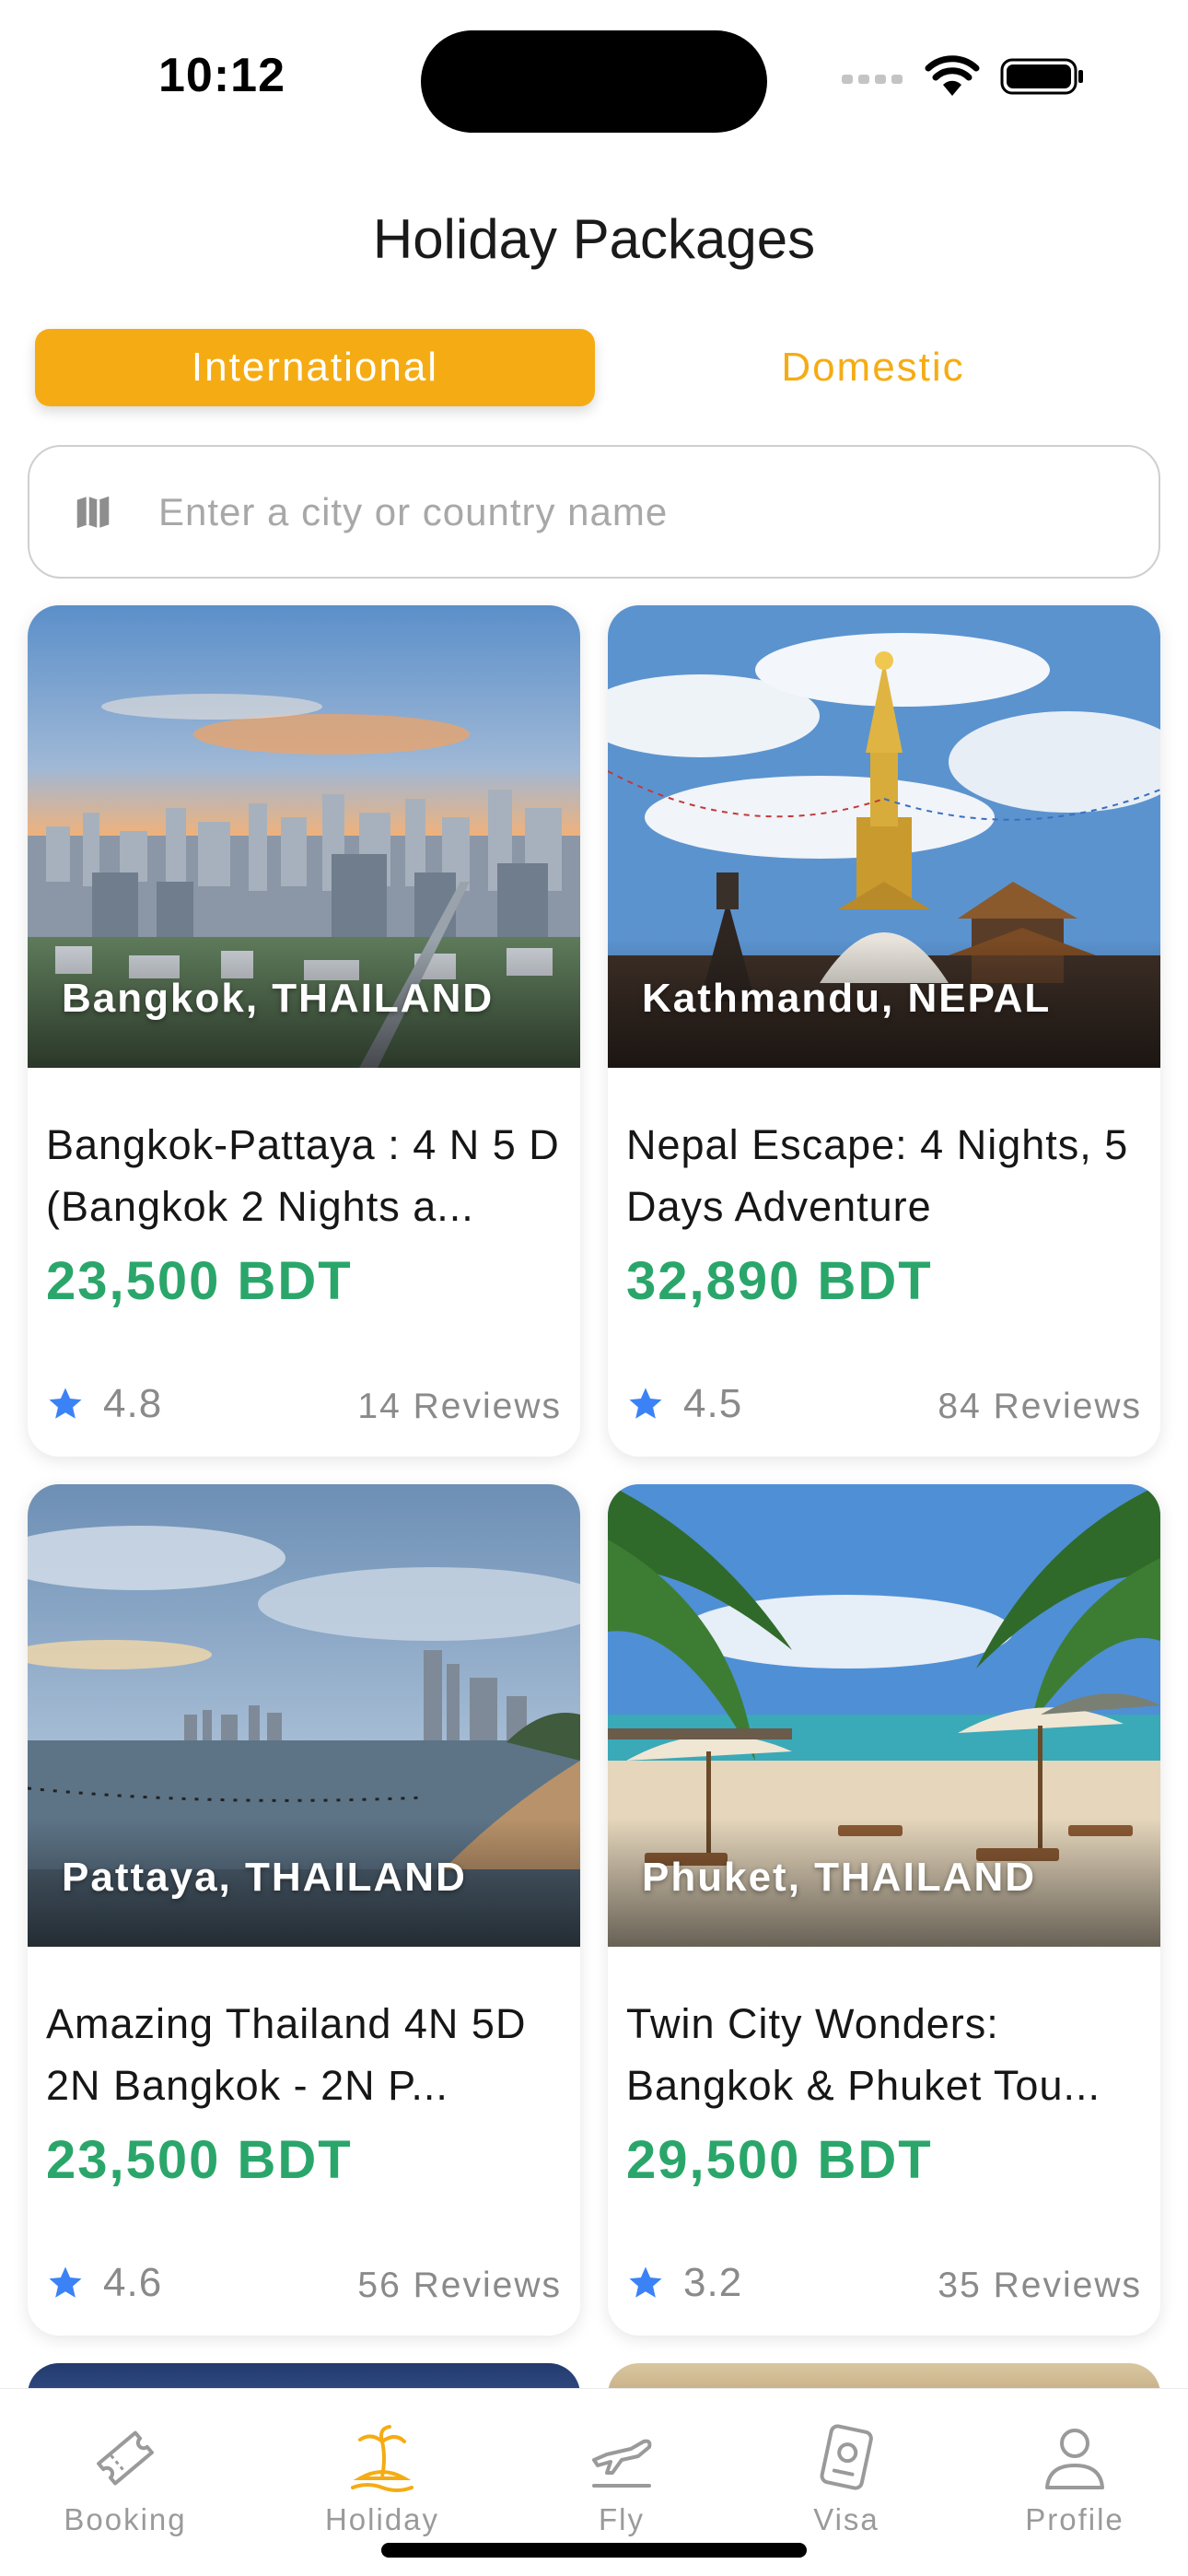 This screenshot has width=1188, height=2576. Describe the element at coordinates (779, 1281) in the screenshot. I see `package-price: 32,890 BDT` at that location.